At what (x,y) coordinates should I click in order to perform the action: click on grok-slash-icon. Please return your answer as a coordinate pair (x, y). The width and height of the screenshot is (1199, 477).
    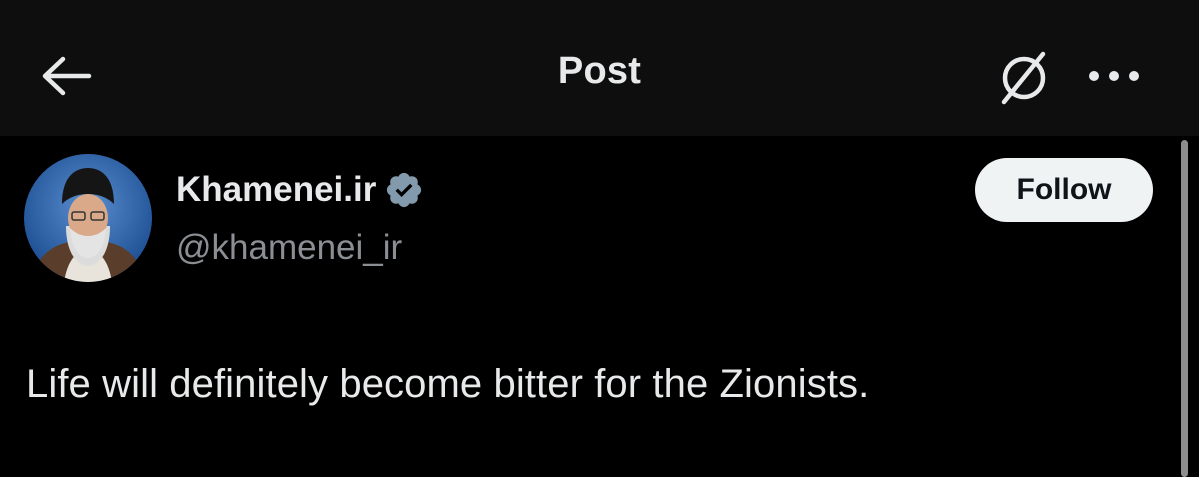
    Looking at the image, I should click on (1023, 78).